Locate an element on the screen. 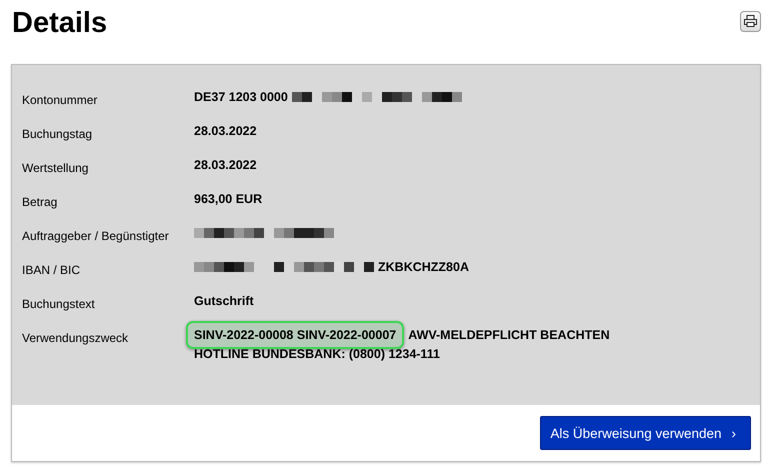 The height and width of the screenshot is (473, 772). field-label: Wertstellung is located at coordinates (56, 168).